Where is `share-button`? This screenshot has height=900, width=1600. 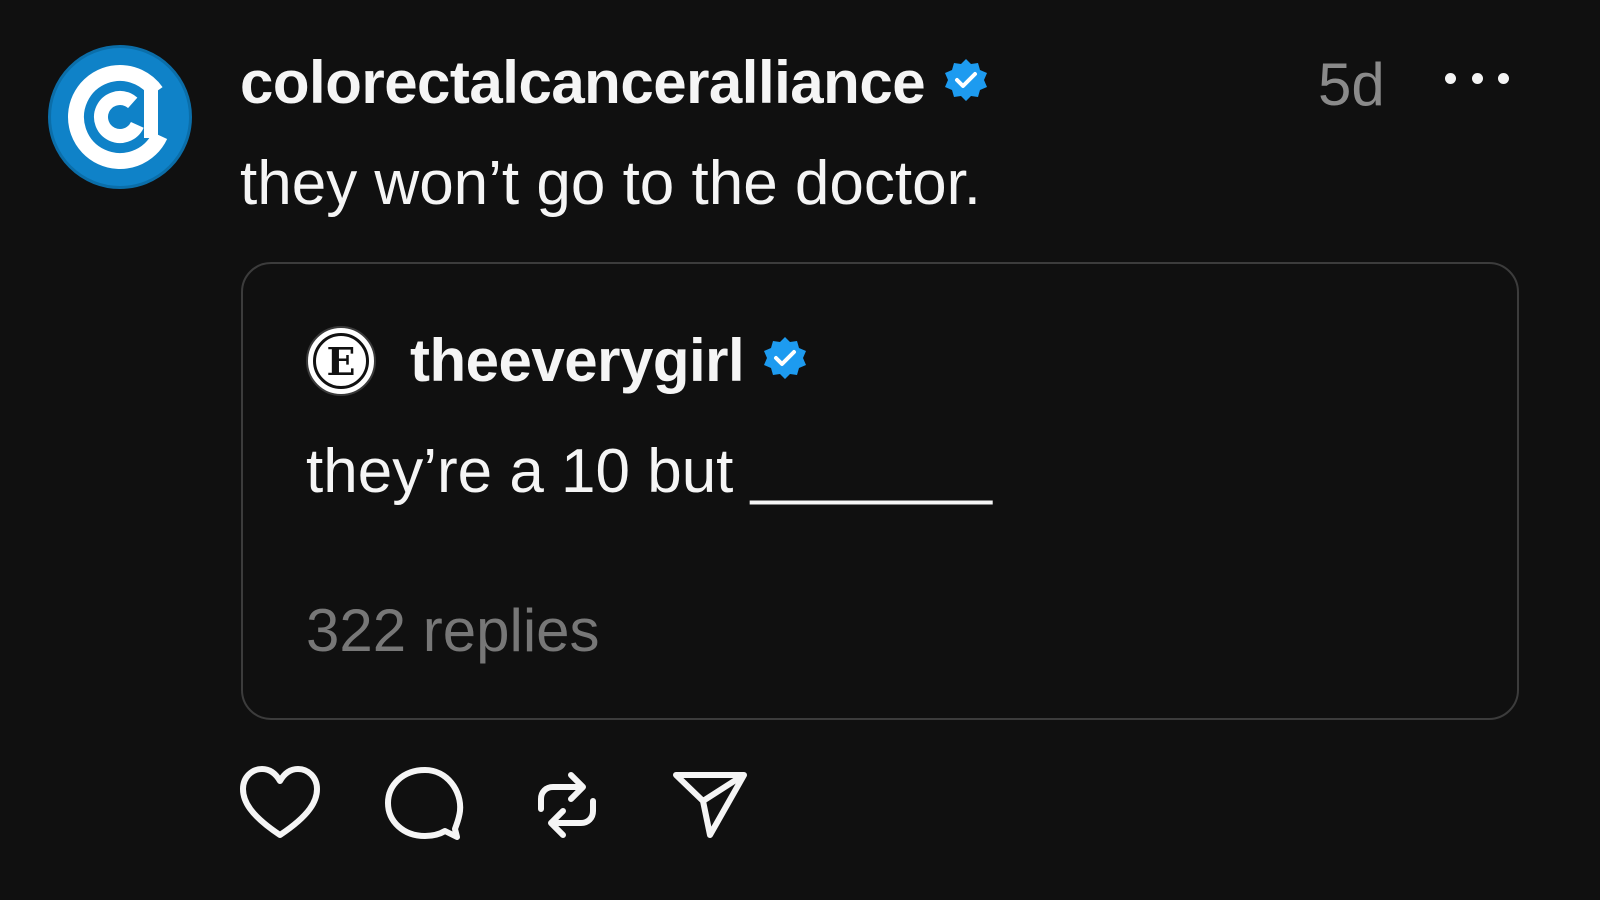 share-button is located at coordinates (710, 805).